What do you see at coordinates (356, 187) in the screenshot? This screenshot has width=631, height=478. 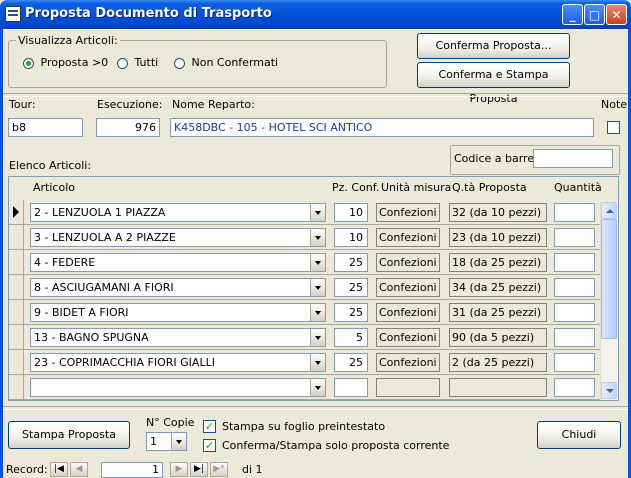 I see `col-pz-conf: Pz. Conf.` at bounding box center [356, 187].